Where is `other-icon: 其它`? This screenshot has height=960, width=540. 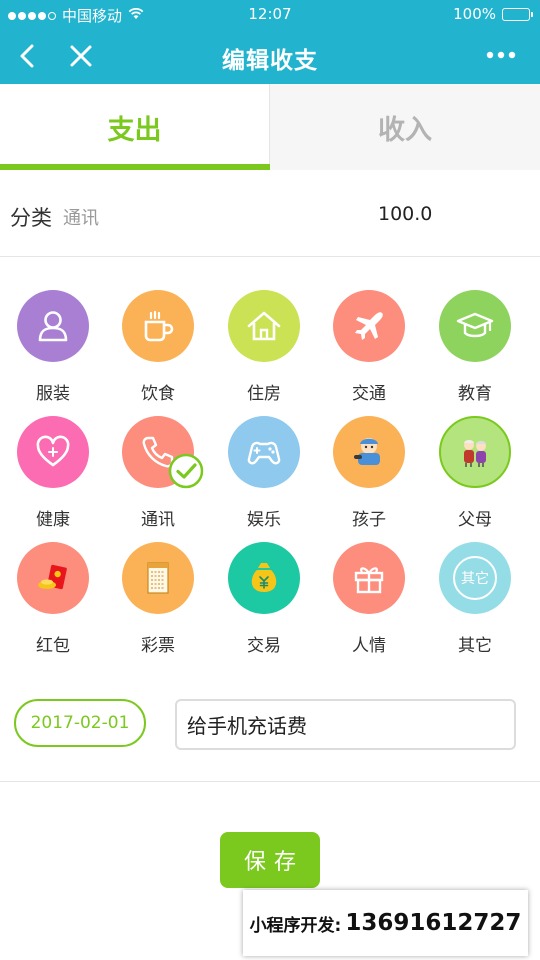
other-icon: 其它 is located at coordinates (475, 578).